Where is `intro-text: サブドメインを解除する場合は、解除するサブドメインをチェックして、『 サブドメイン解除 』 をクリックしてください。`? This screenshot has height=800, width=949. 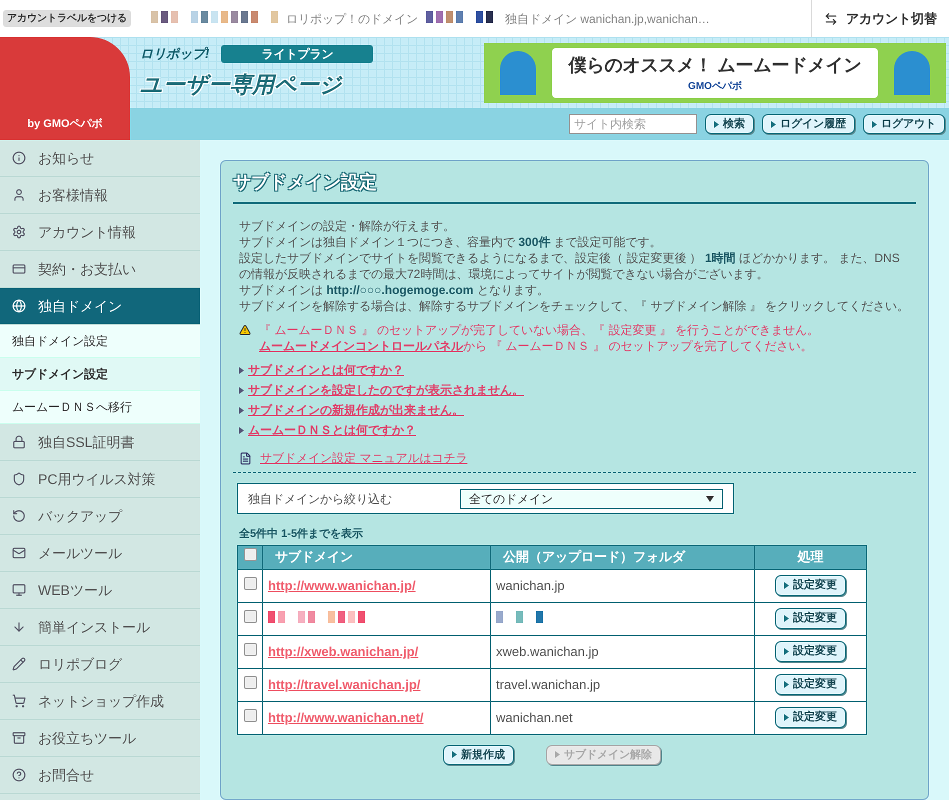
intro-text: サブドメインを解除する場合は、解除するサブドメインをチェックして、『 サブドメイン解除 』 をクリックしてください。 is located at coordinates (574, 306).